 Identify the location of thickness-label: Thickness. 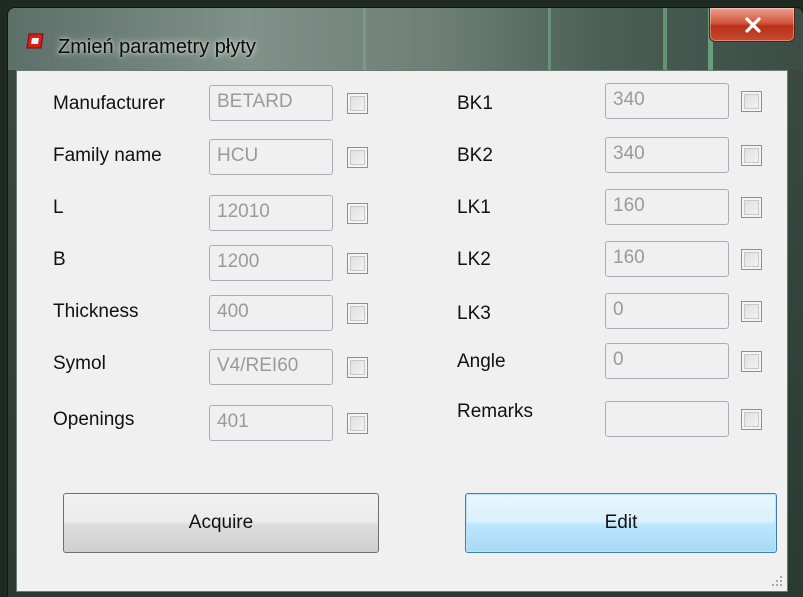
(96, 311).